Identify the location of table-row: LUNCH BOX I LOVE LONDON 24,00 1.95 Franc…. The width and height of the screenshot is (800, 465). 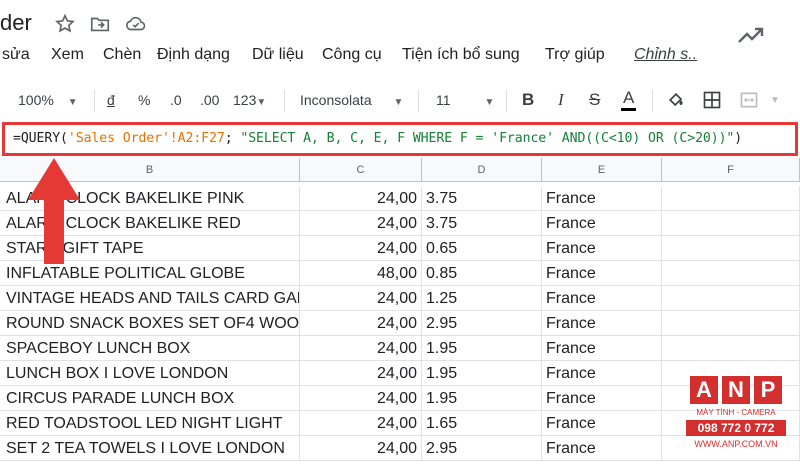
(400, 373).